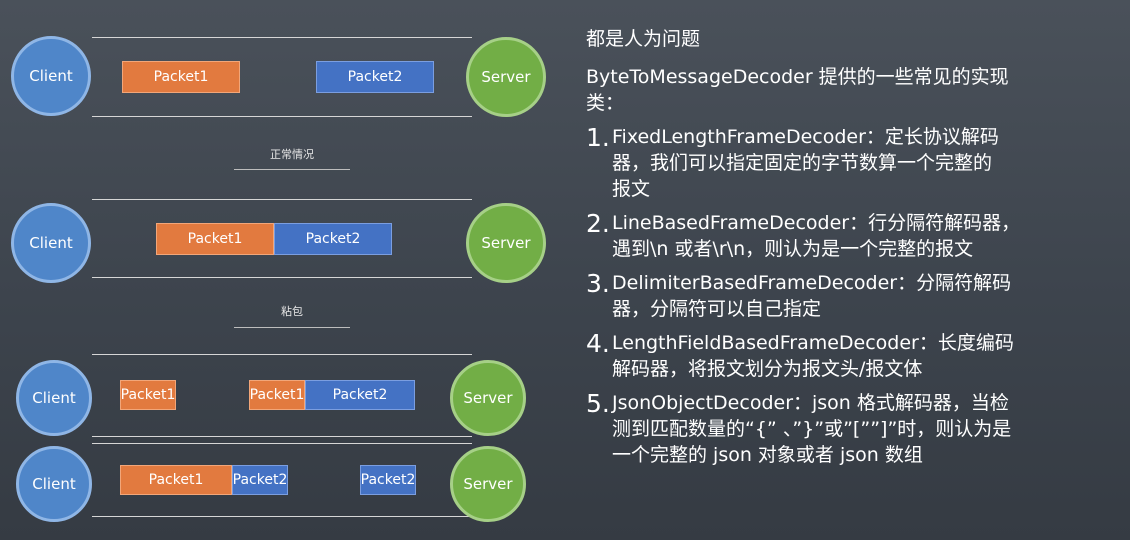 The width and height of the screenshot is (1130, 540). What do you see at coordinates (805, 137) in the screenshot?
I see `item-text: FixedLengthFrameDecoder：定长协议解码` at bounding box center [805, 137].